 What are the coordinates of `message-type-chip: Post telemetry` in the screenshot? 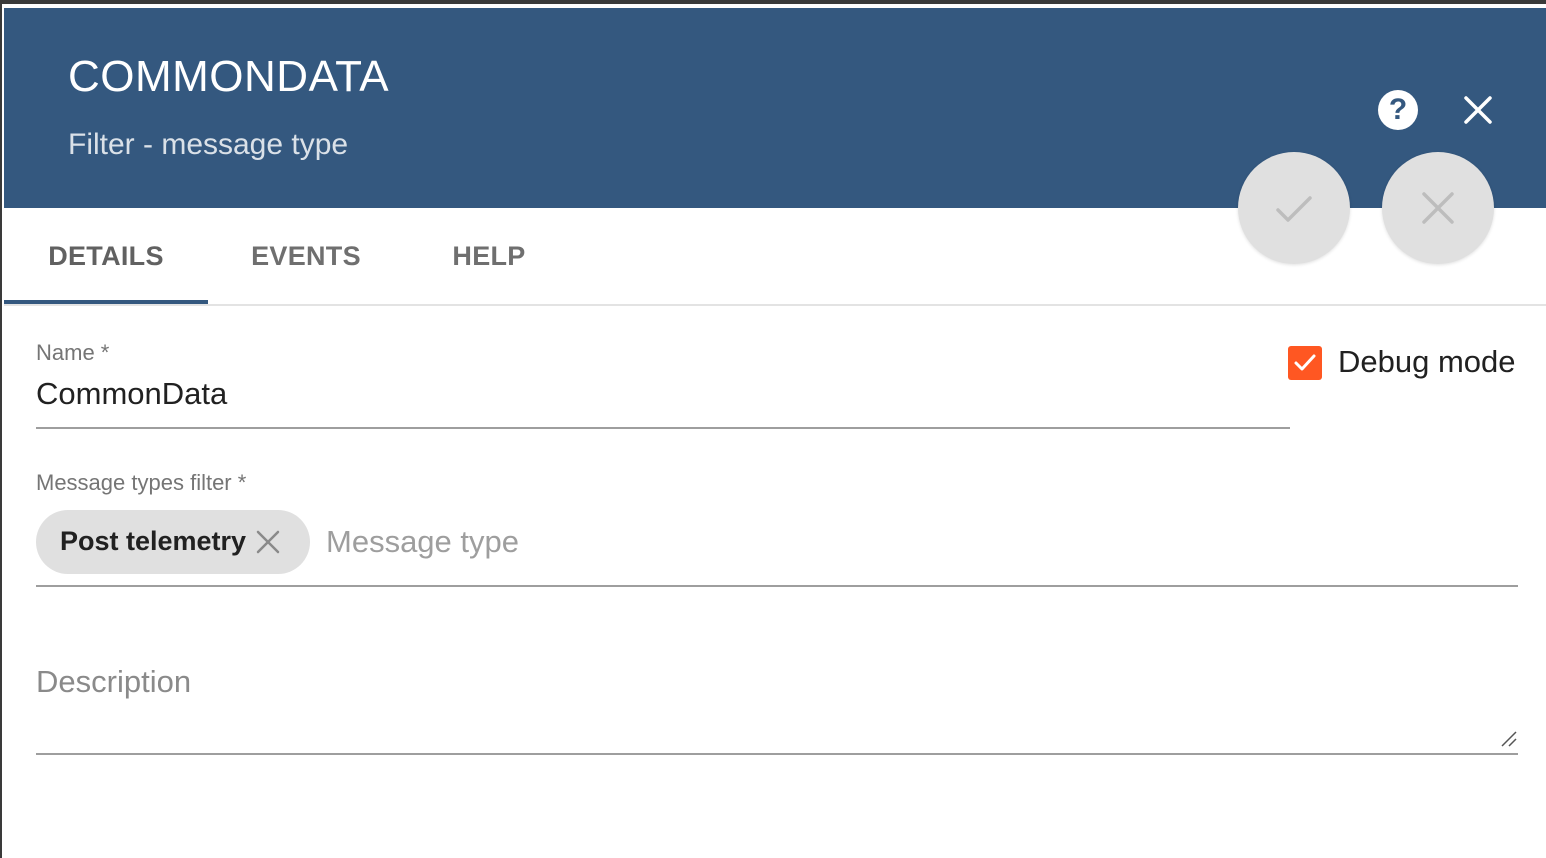 It's located at (173, 542).